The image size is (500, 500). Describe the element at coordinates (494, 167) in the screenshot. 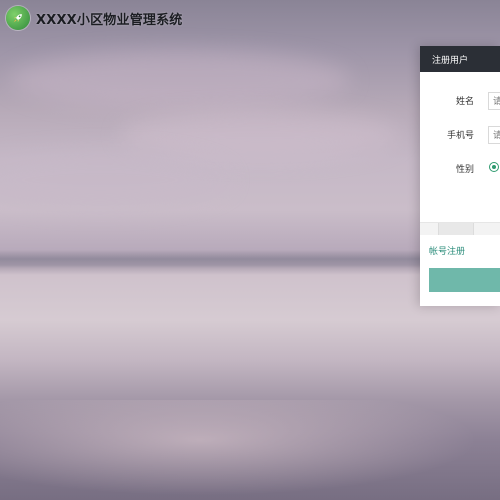

I see `gender-radio-selected` at that location.